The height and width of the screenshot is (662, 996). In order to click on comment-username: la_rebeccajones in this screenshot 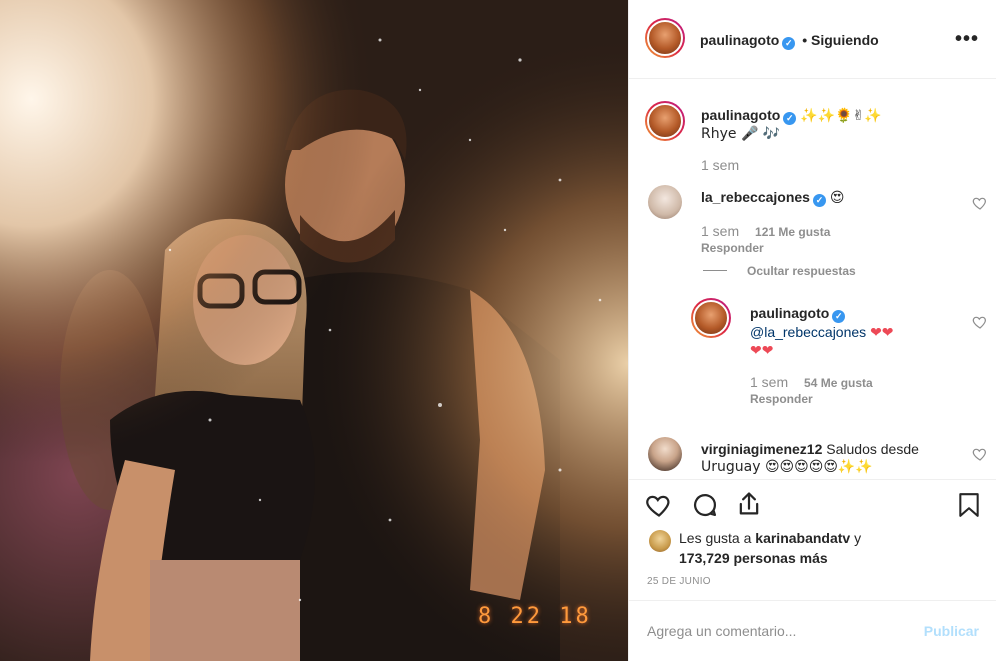, I will do `click(755, 197)`.